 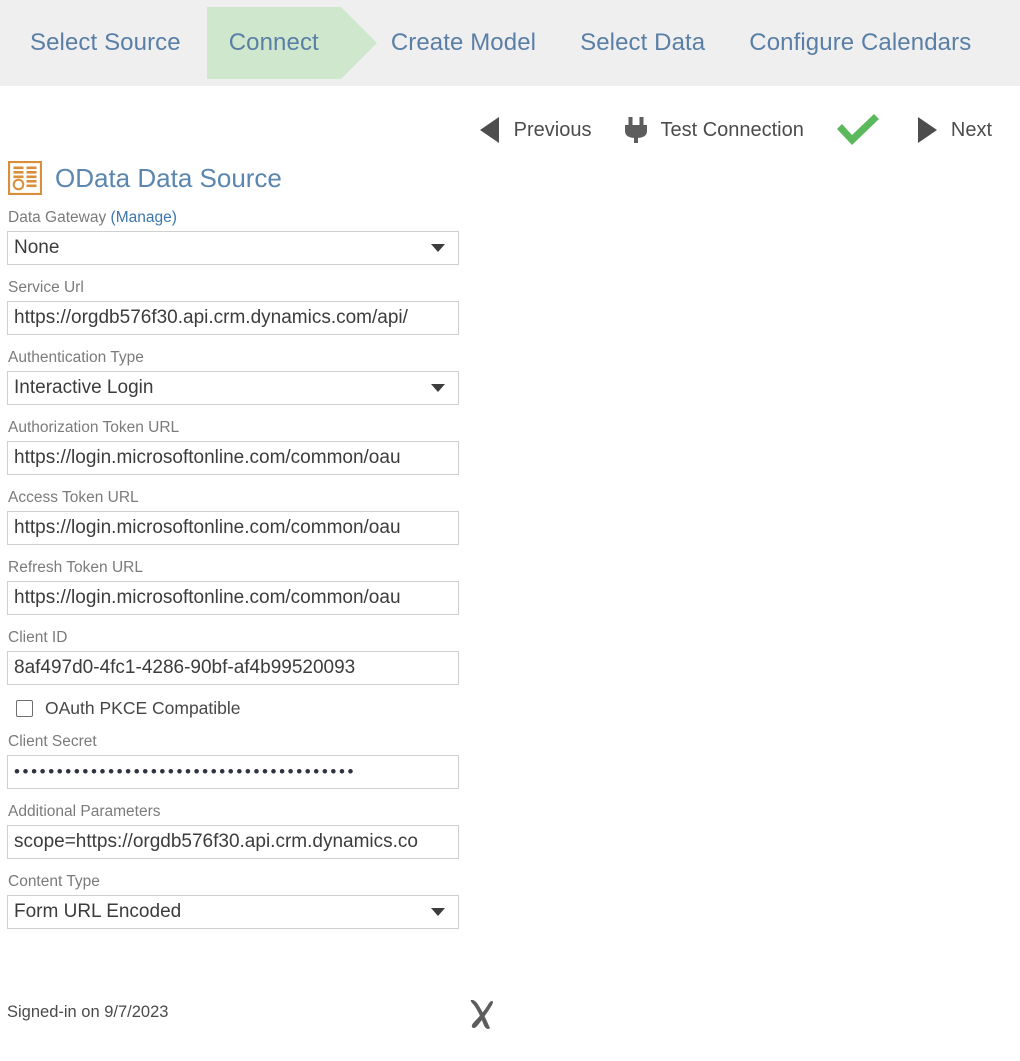 I want to click on previous-button: Previous, so click(x=533, y=130).